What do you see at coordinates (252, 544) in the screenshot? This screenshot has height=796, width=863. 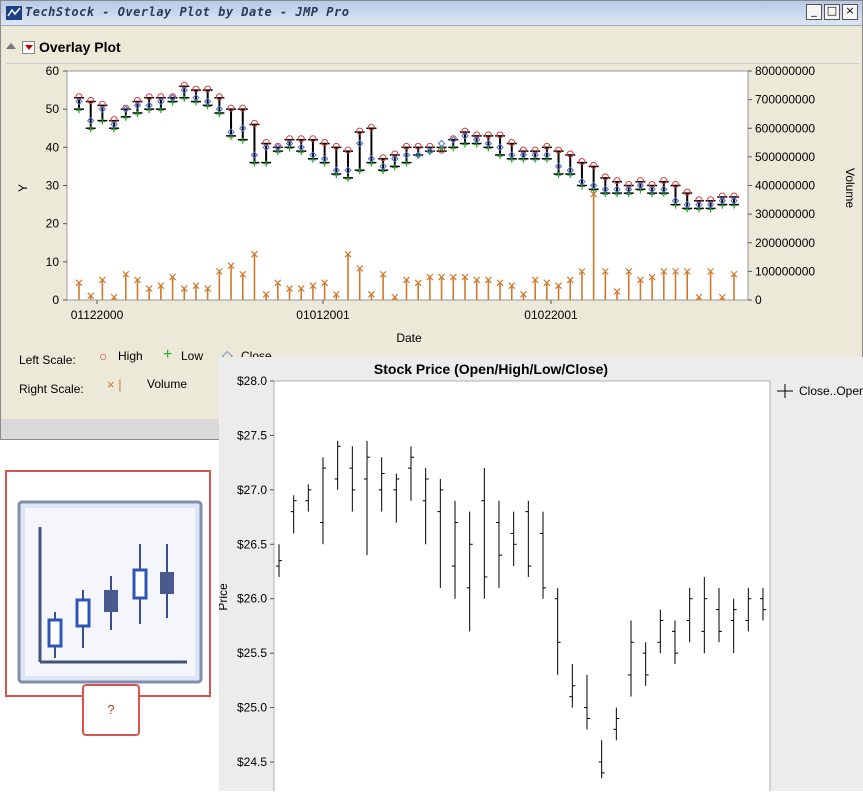 I see `price-axis-tick-label: $26.5` at bounding box center [252, 544].